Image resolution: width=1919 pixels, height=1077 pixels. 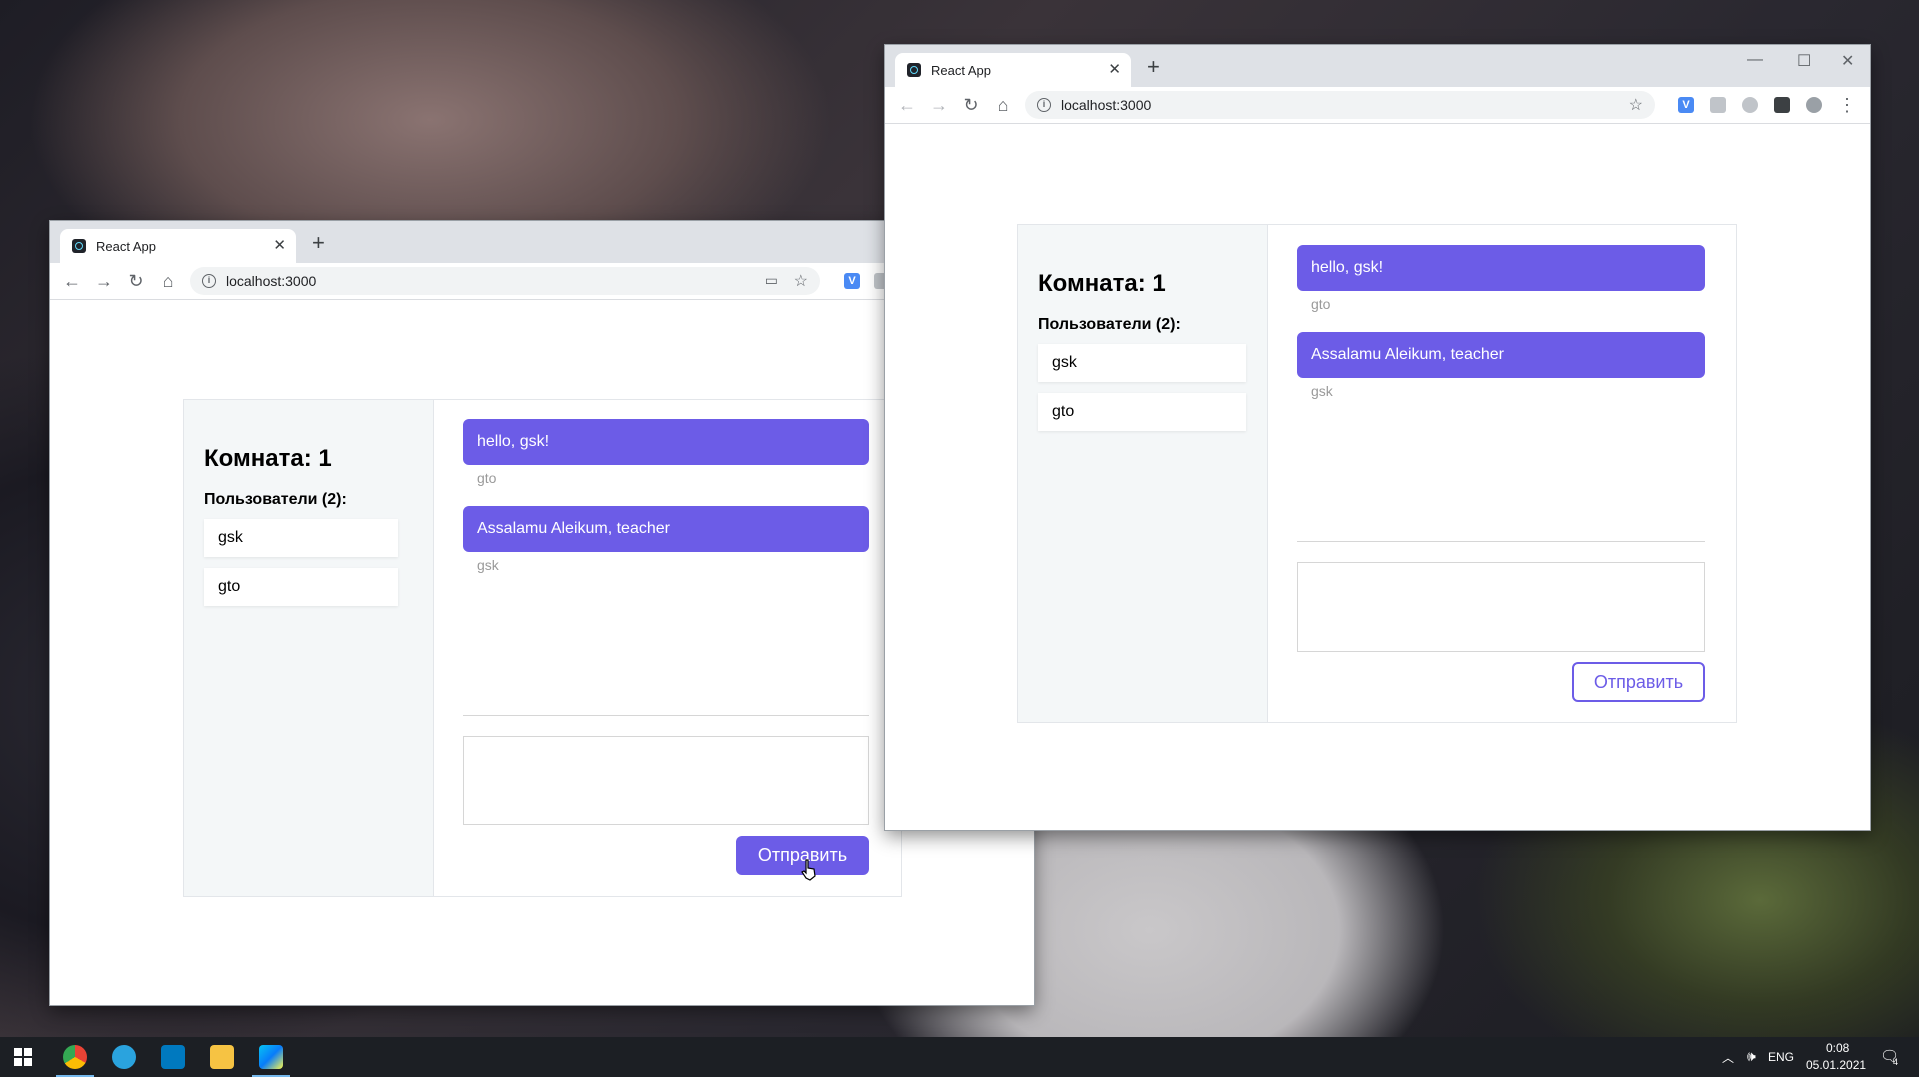 I want to click on clock-date: 05.01.2021, so click(x=1836, y=1065).